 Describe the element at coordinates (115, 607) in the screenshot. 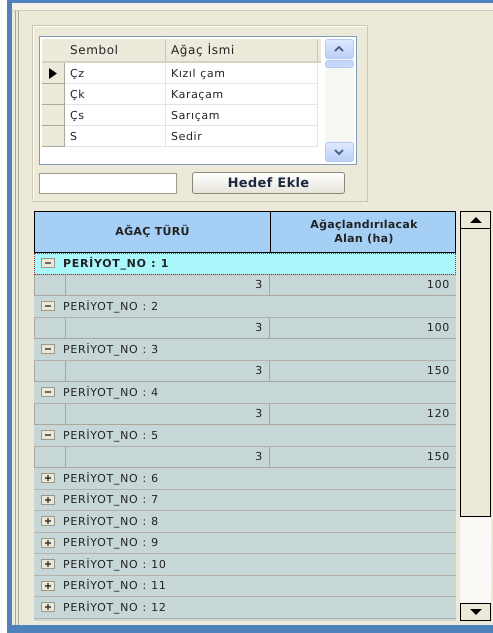

I see `group-label: PERİYOT_NO : 12` at that location.